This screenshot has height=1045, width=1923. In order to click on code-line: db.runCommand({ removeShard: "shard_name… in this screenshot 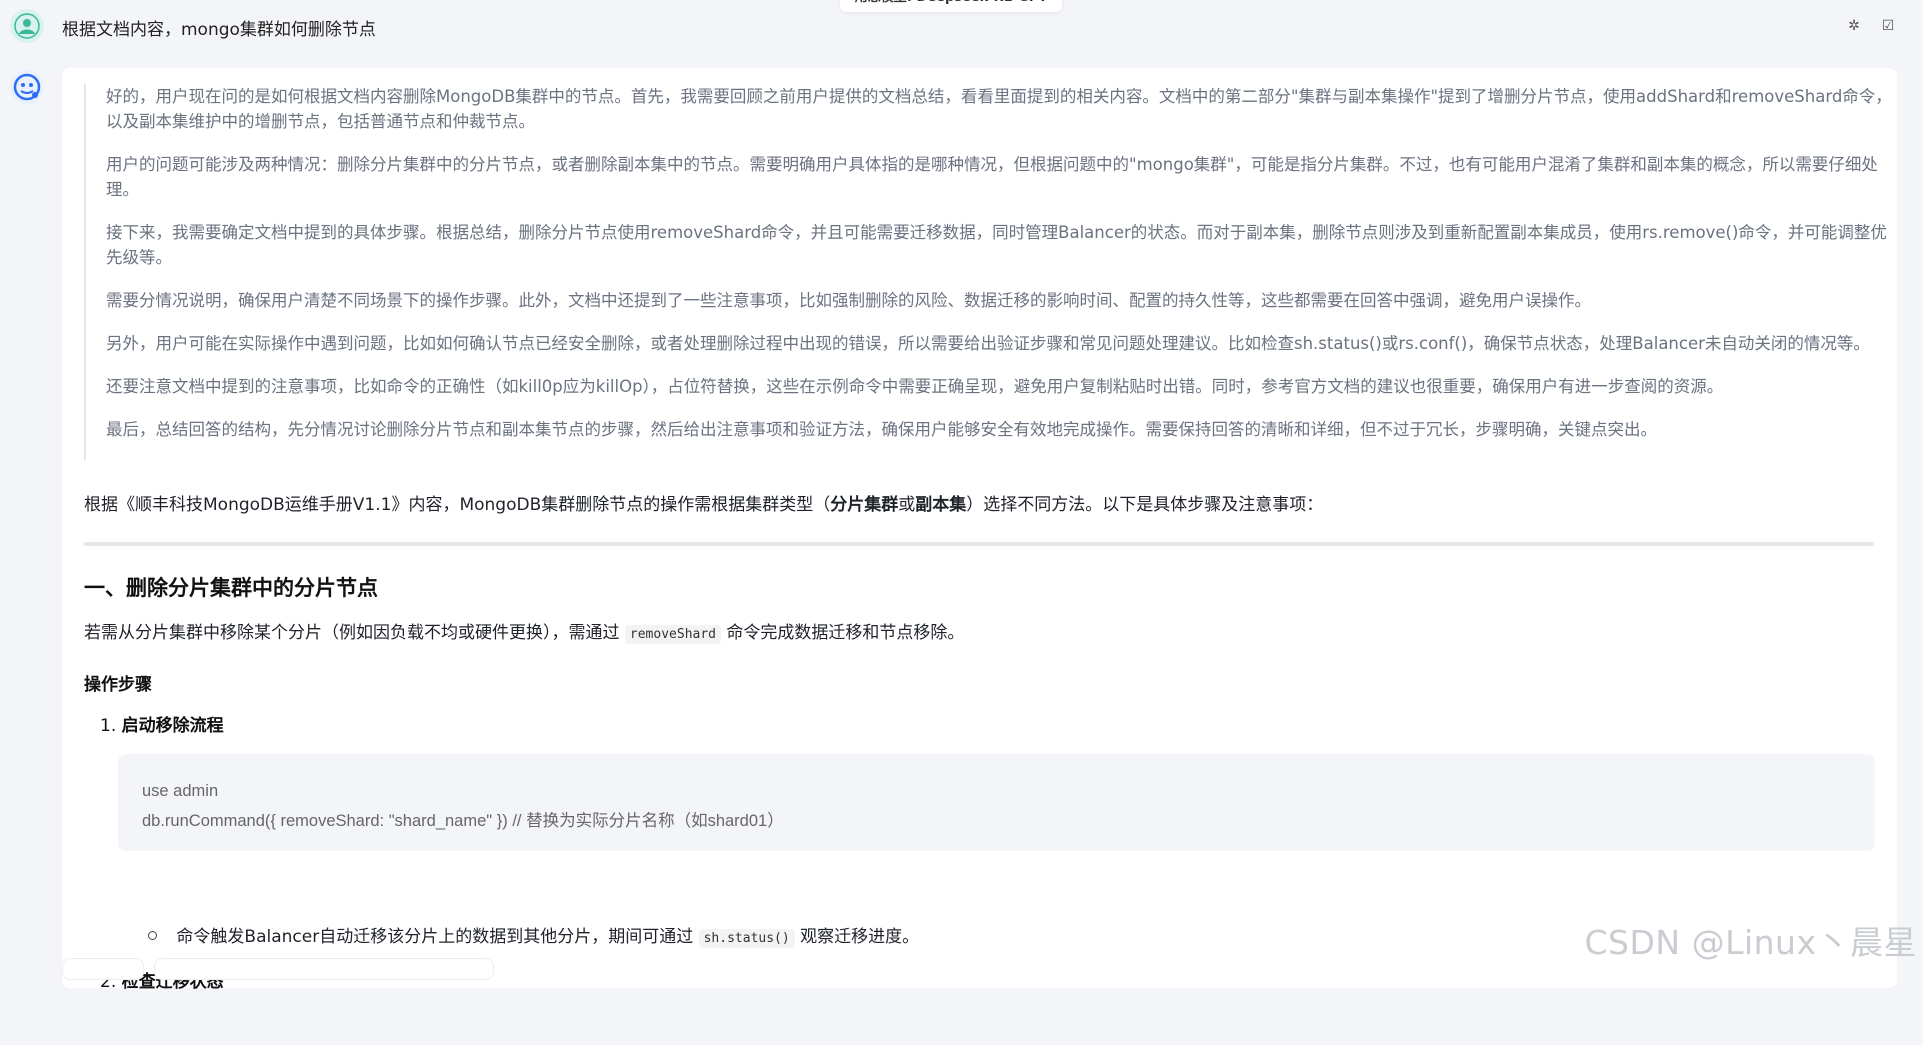, I will do `click(463, 821)`.